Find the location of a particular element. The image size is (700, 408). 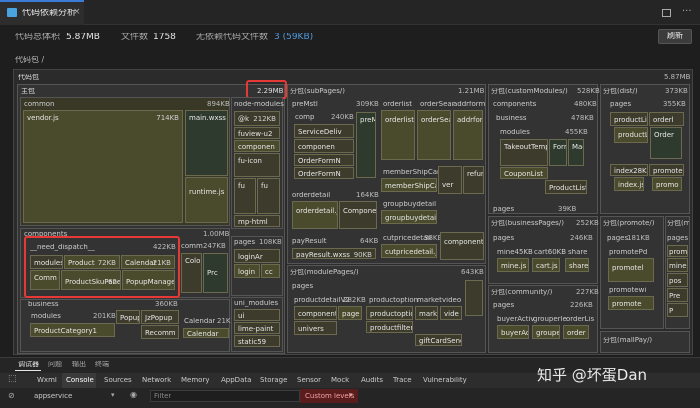

eye-icon: ◉ is located at coordinates (133, 395).